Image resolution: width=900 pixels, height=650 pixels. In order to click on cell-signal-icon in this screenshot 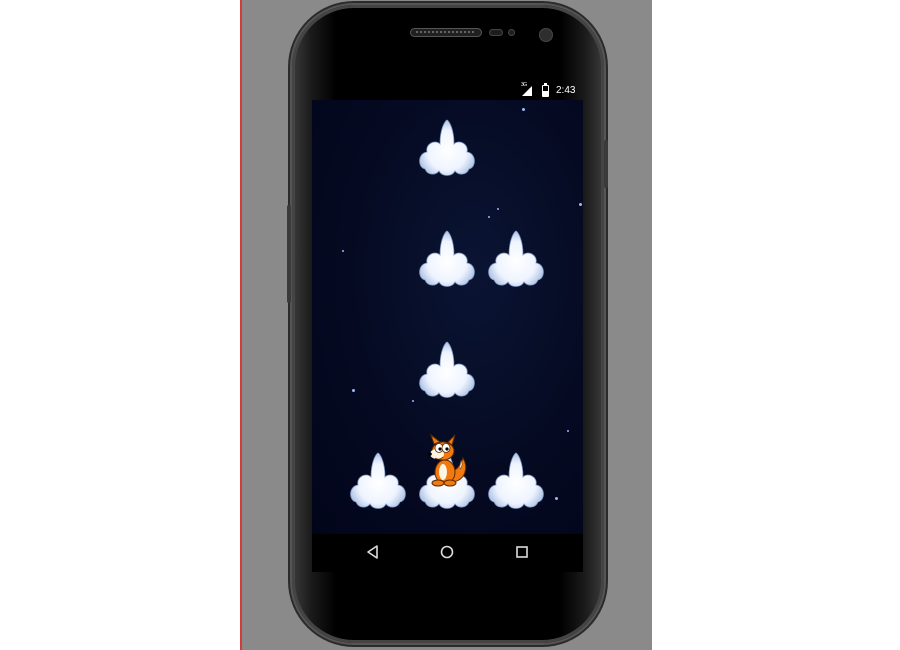, I will do `click(527, 91)`.